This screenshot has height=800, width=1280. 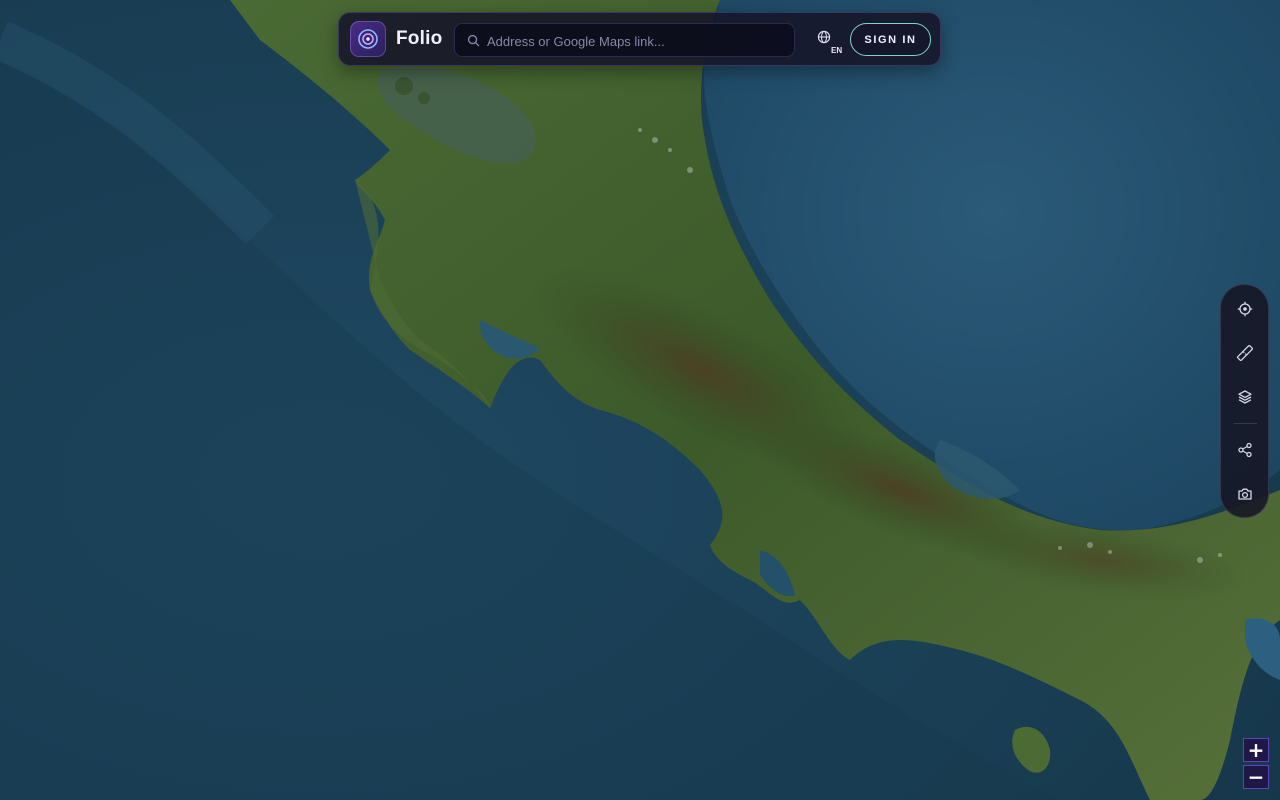 I want to click on share-icon, so click(x=1245, y=450).